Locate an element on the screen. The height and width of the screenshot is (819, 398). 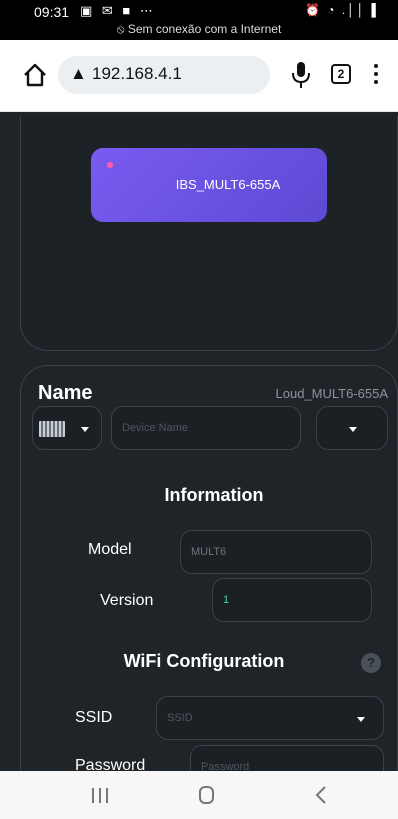
device-card: IBS_MULT6-655A is located at coordinates (209, 185).